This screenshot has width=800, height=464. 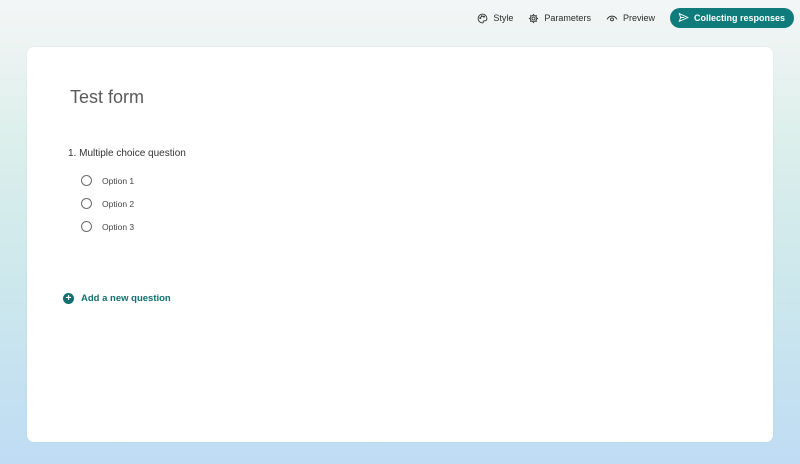 What do you see at coordinates (482, 18) in the screenshot?
I see `palette-icon` at bounding box center [482, 18].